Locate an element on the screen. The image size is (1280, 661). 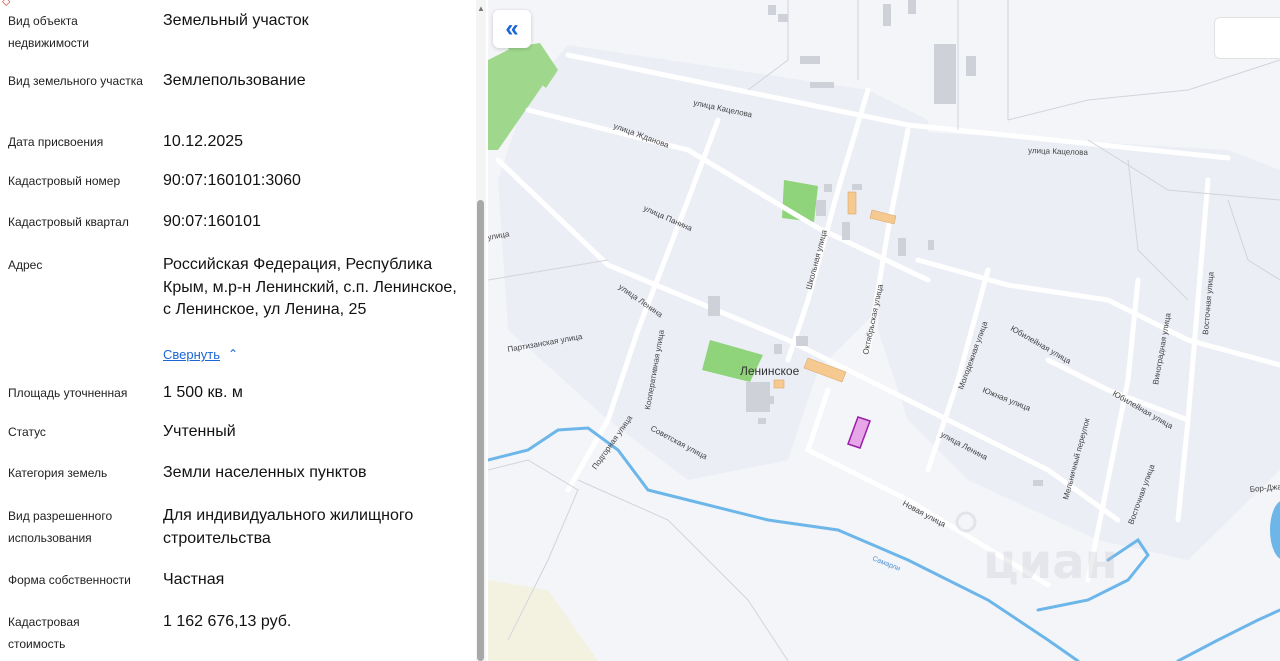
property-label: Дата присвоения is located at coordinates (56, 142).